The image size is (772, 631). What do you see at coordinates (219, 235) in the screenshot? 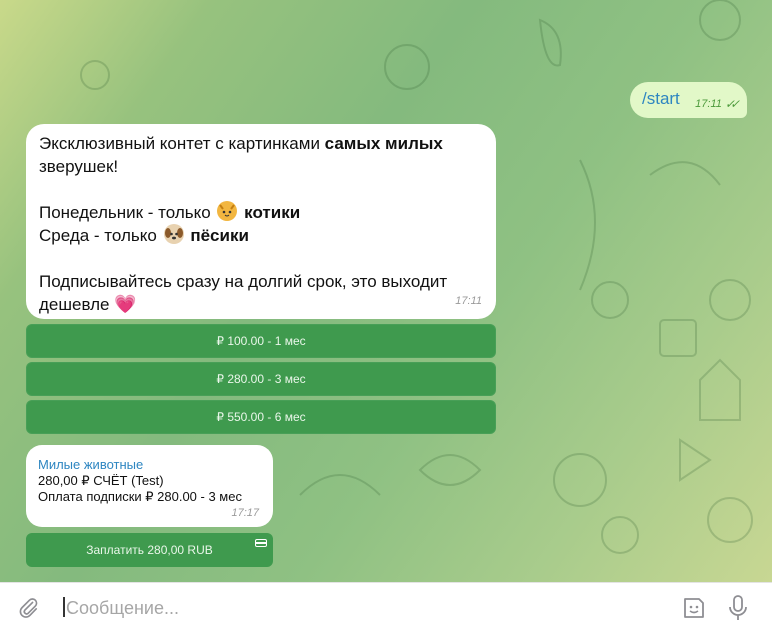
I see `wednesday-bold: пёсики` at bounding box center [219, 235].